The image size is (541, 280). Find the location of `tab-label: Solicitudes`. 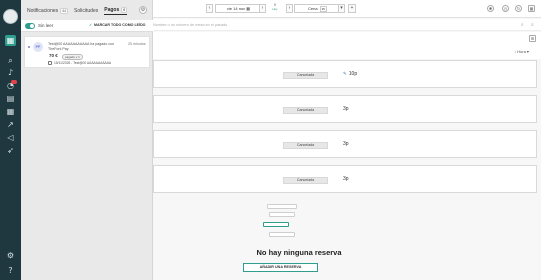

tab-label: Solicitudes is located at coordinates (86, 11).